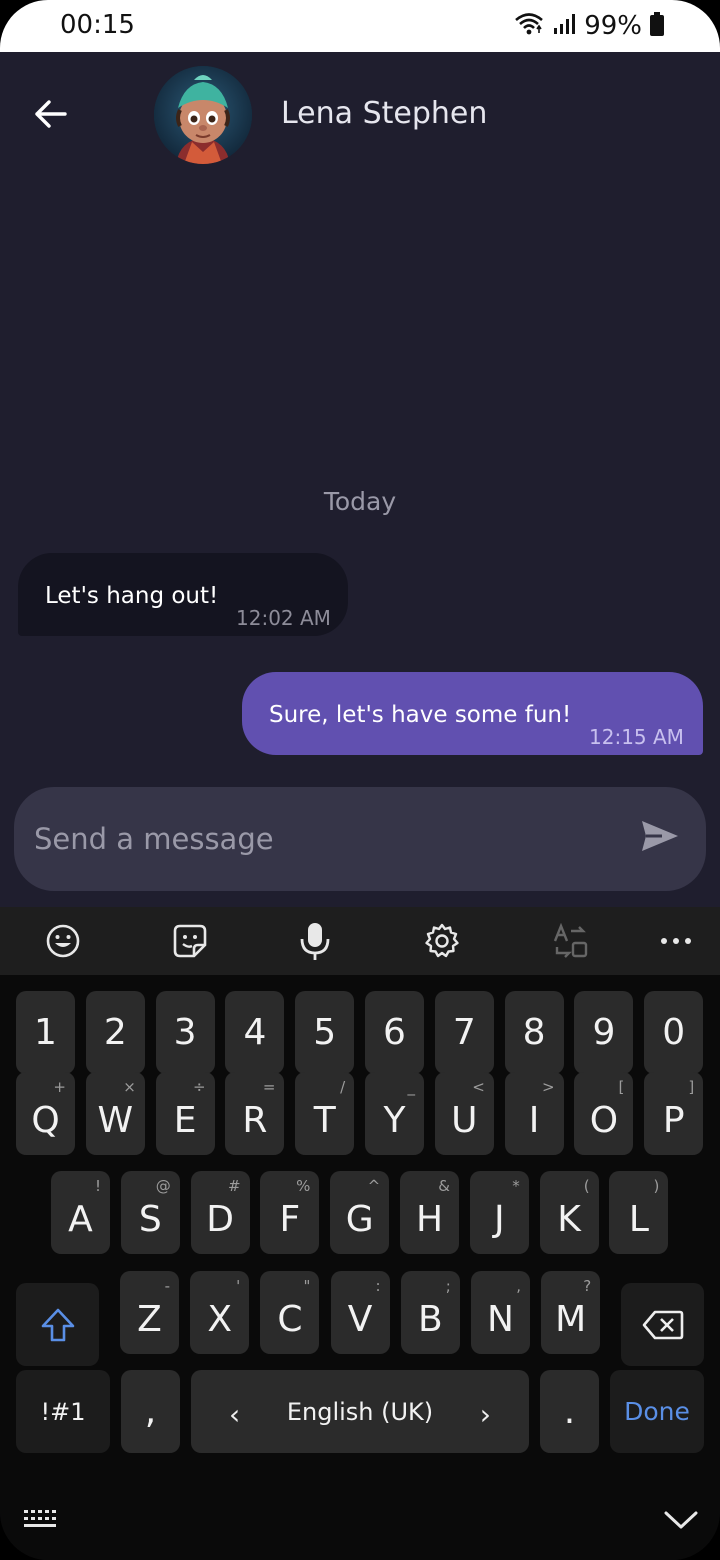 The width and height of the screenshot is (720, 1560). I want to click on avatar, so click(203, 115).